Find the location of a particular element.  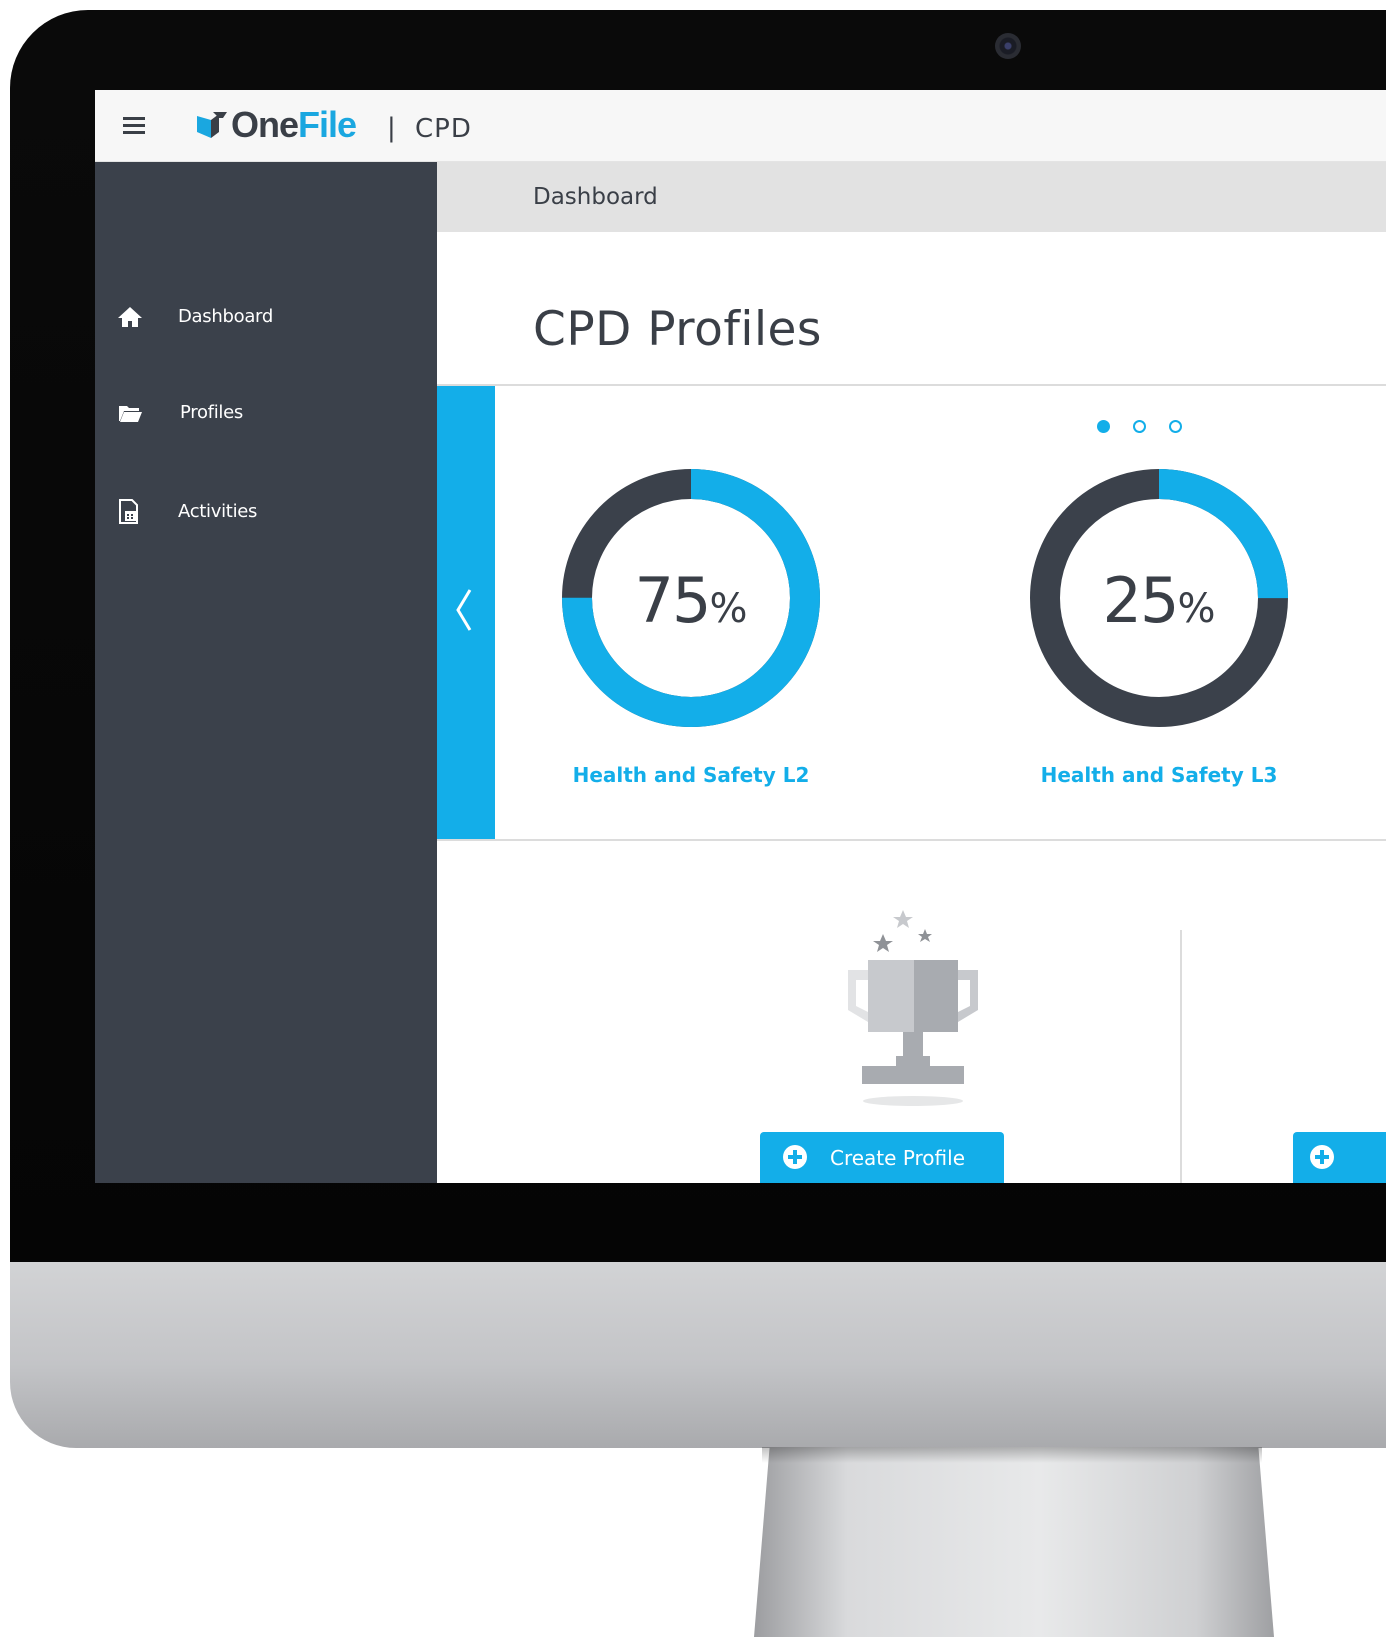

onefile-logo: One File is located at coordinates (277, 124).